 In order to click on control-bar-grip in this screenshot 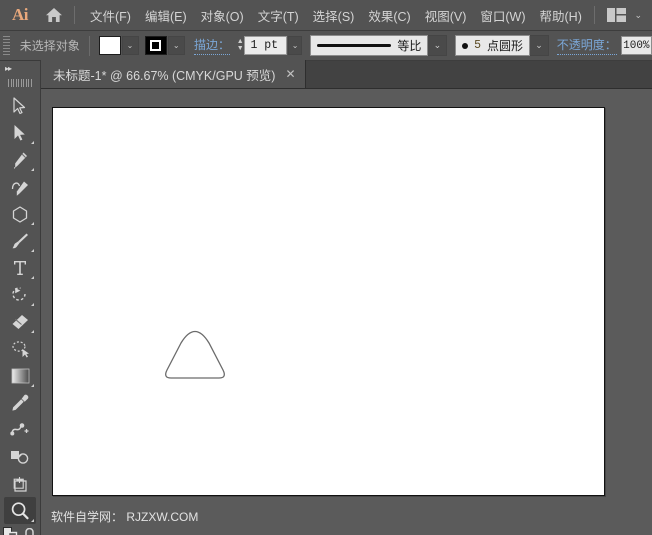, I will do `click(7, 46)`.